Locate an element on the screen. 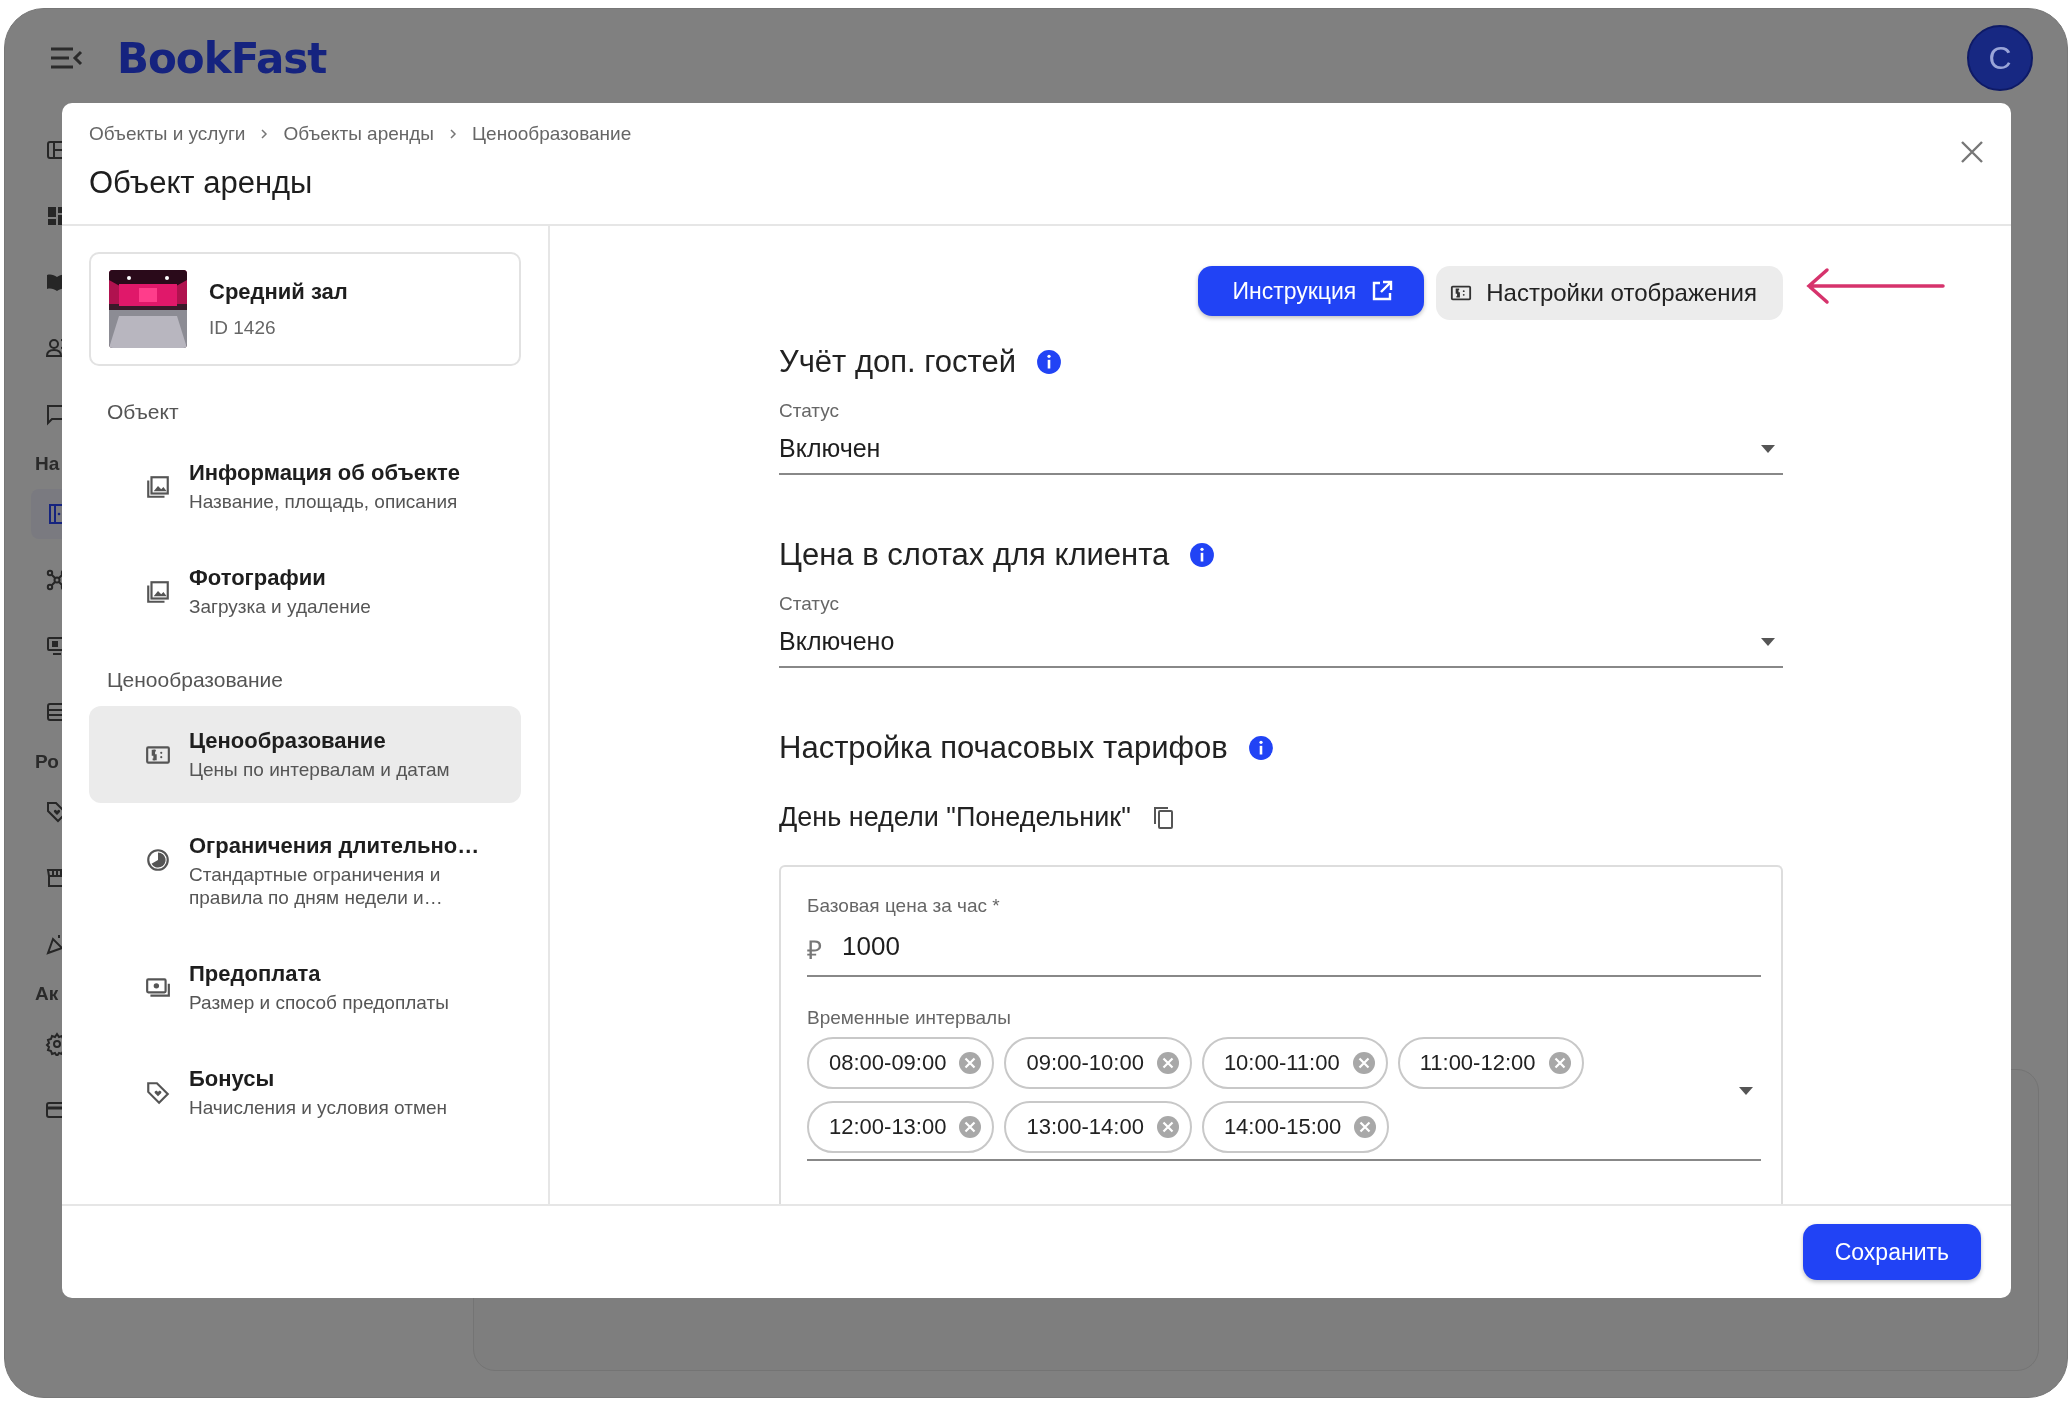 This screenshot has height=1406, width=2072. price-field: Базовая цена за час * ₽ 1000 is located at coordinates (1284, 936).